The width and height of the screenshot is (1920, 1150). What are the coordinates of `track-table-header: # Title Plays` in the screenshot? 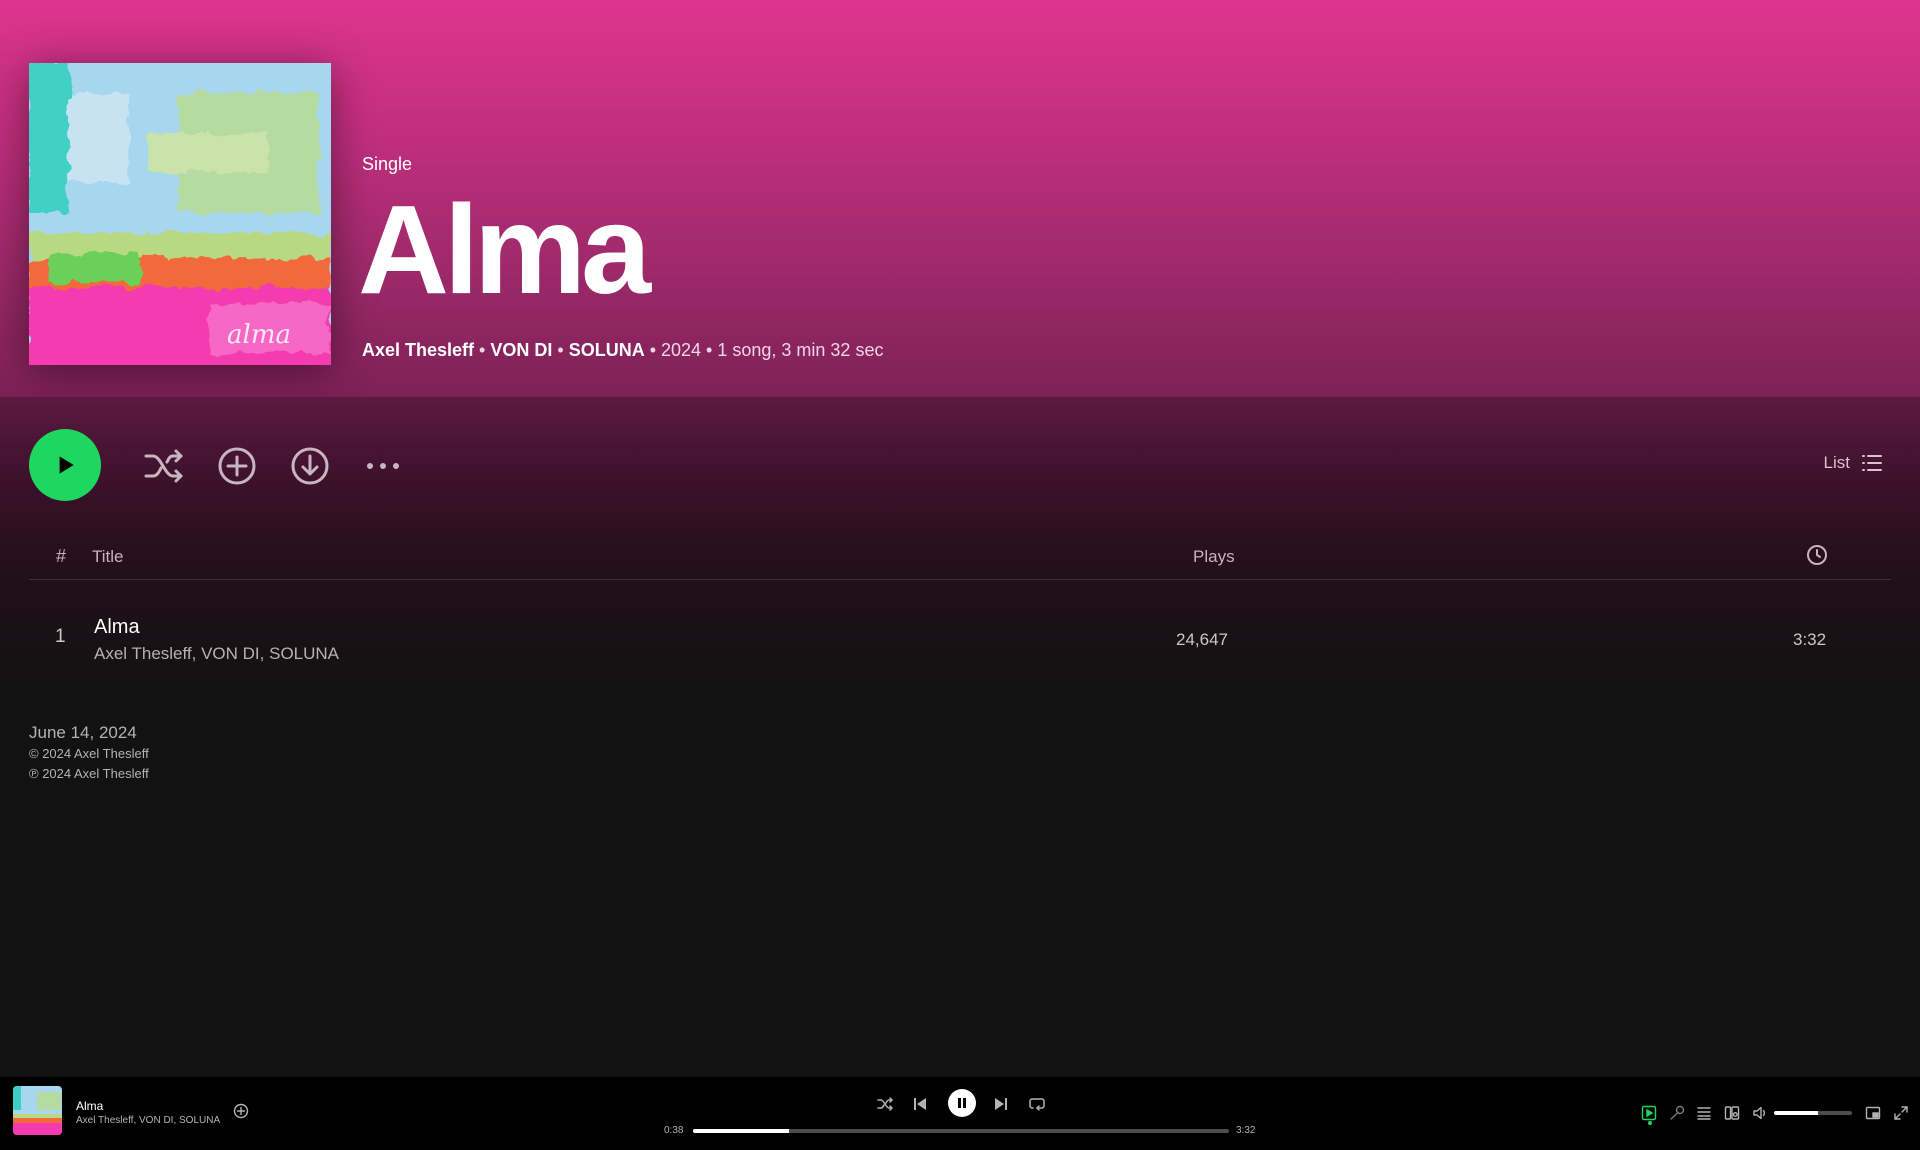 It's located at (960, 560).